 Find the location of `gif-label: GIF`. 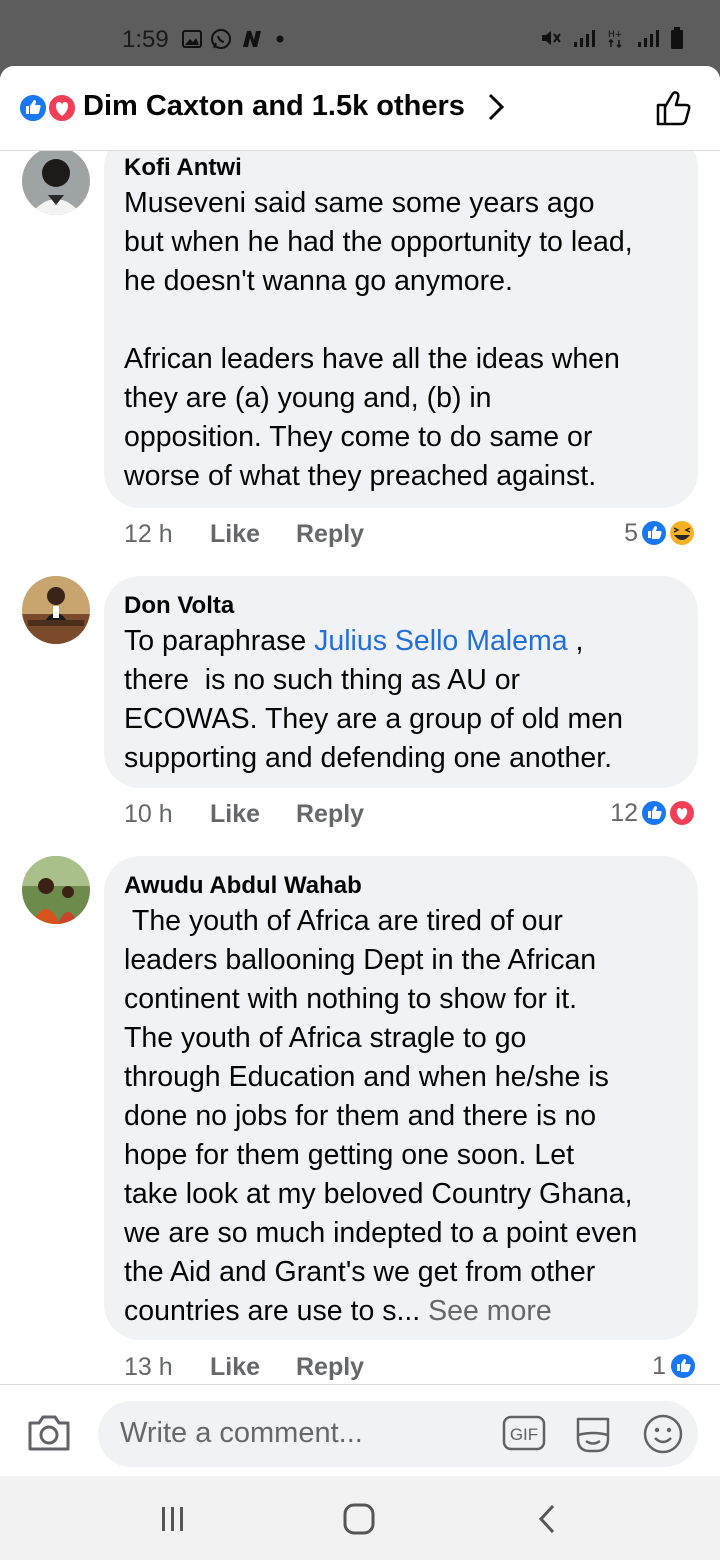

gif-label: GIF is located at coordinates (524, 1434).